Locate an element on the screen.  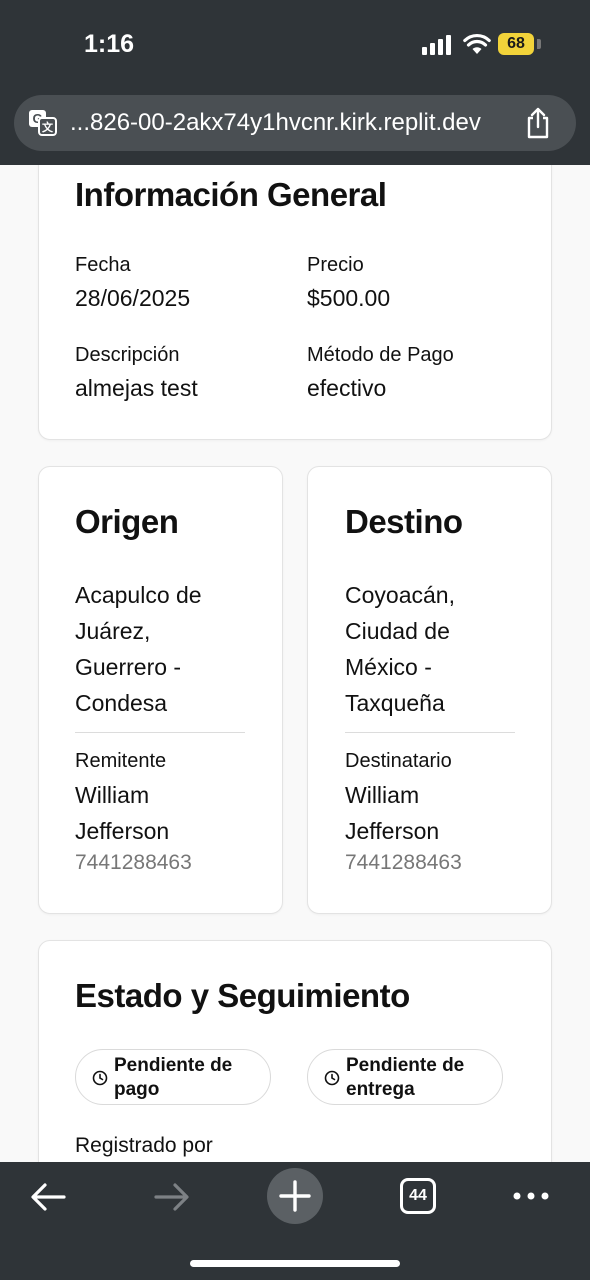
wifi-icon is located at coordinates (477, 43).